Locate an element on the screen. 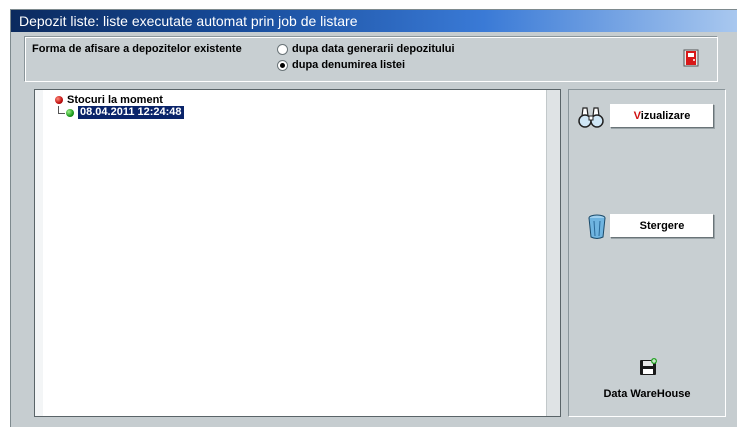 The width and height of the screenshot is (737, 427). radio-label: dupa data generarii depozitului is located at coordinates (373, 49).